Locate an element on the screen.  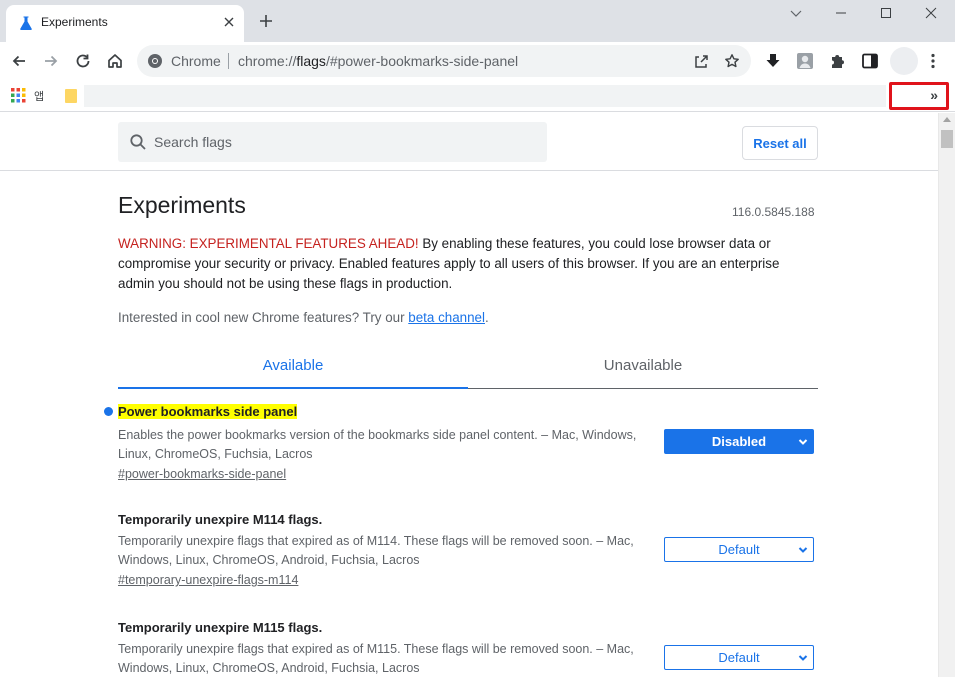
tab-available: Available is located at coordinates (293, 365).